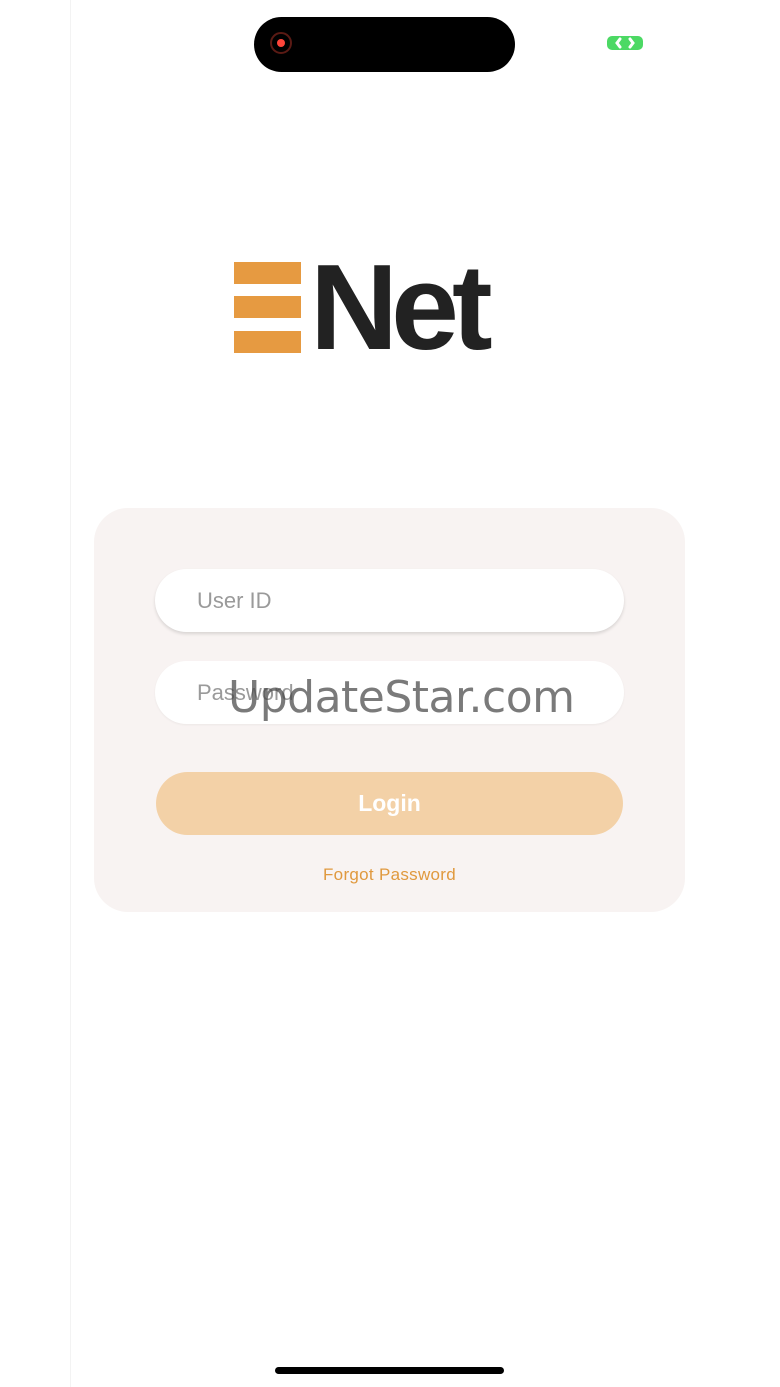 The height and width of the screenshot is (1387, 780). I want to click on watermark: UpdateStar.com, so click(401, 697).